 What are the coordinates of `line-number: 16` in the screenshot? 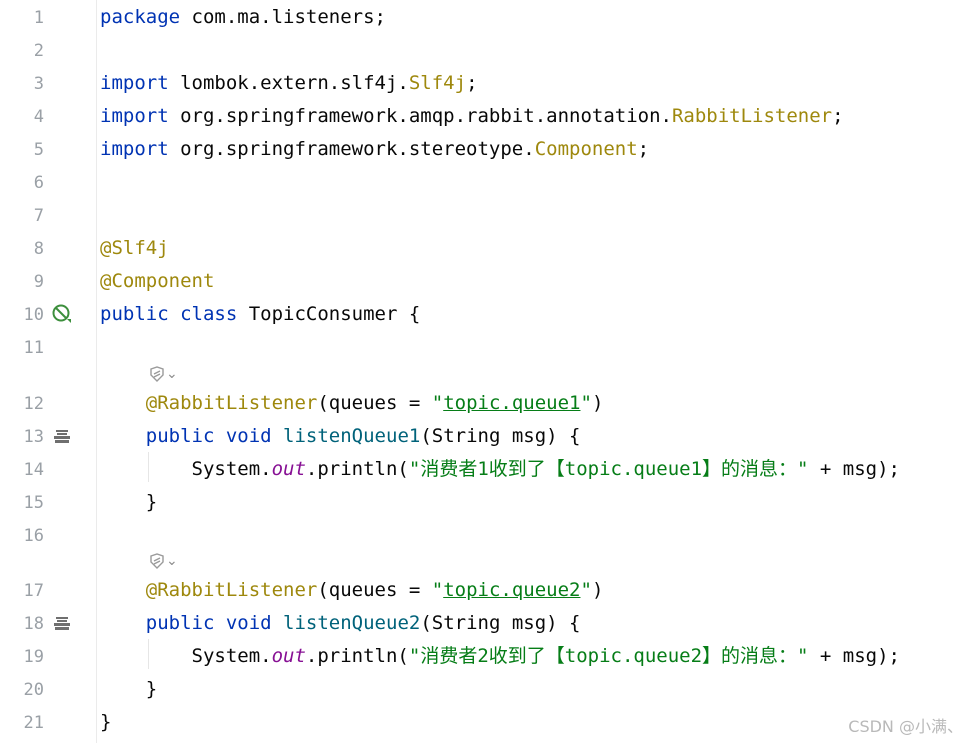 It's located at (33, 536).